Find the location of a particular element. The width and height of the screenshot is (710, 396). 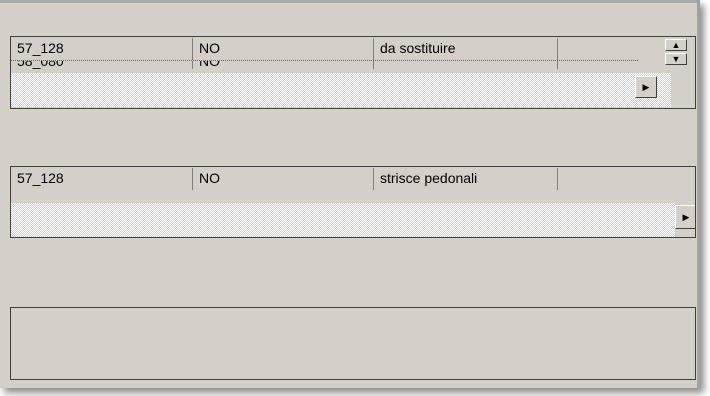

table-cell: strisce pedonali is located at coordinates (466, 179).